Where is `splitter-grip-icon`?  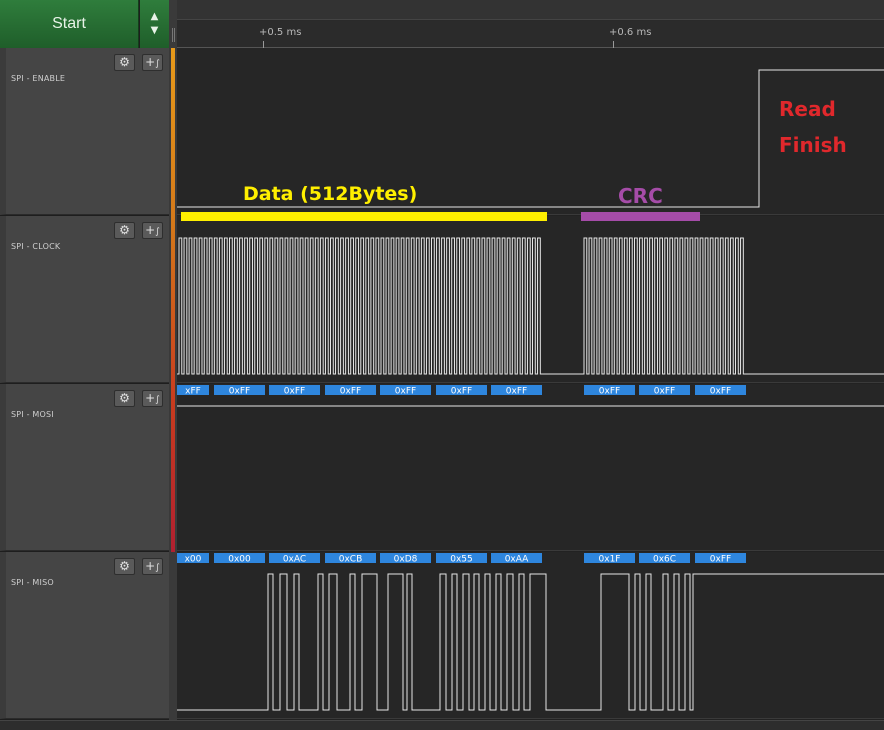
splitter-grip-icon is located at coordinates (173, 35).